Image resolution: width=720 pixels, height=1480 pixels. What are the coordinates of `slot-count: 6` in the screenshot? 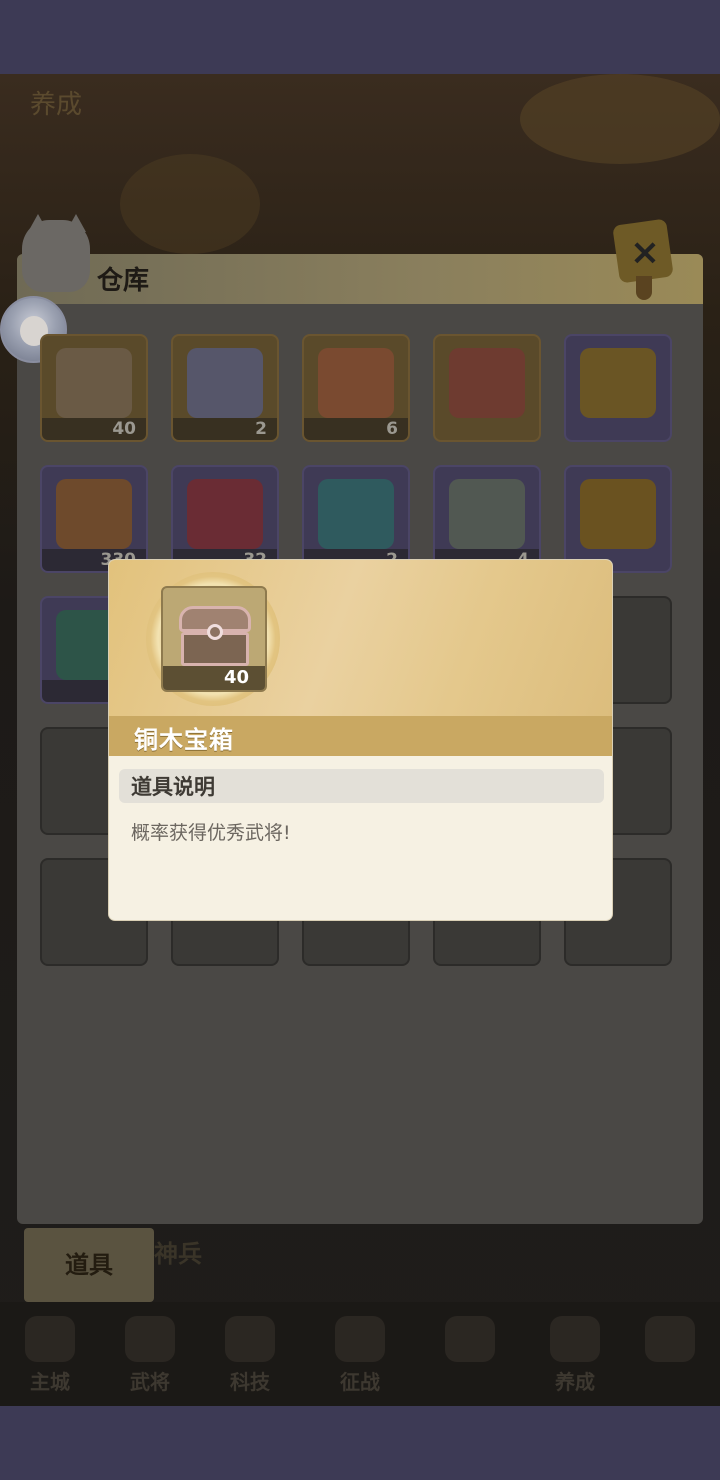 It's located at (356, 429).